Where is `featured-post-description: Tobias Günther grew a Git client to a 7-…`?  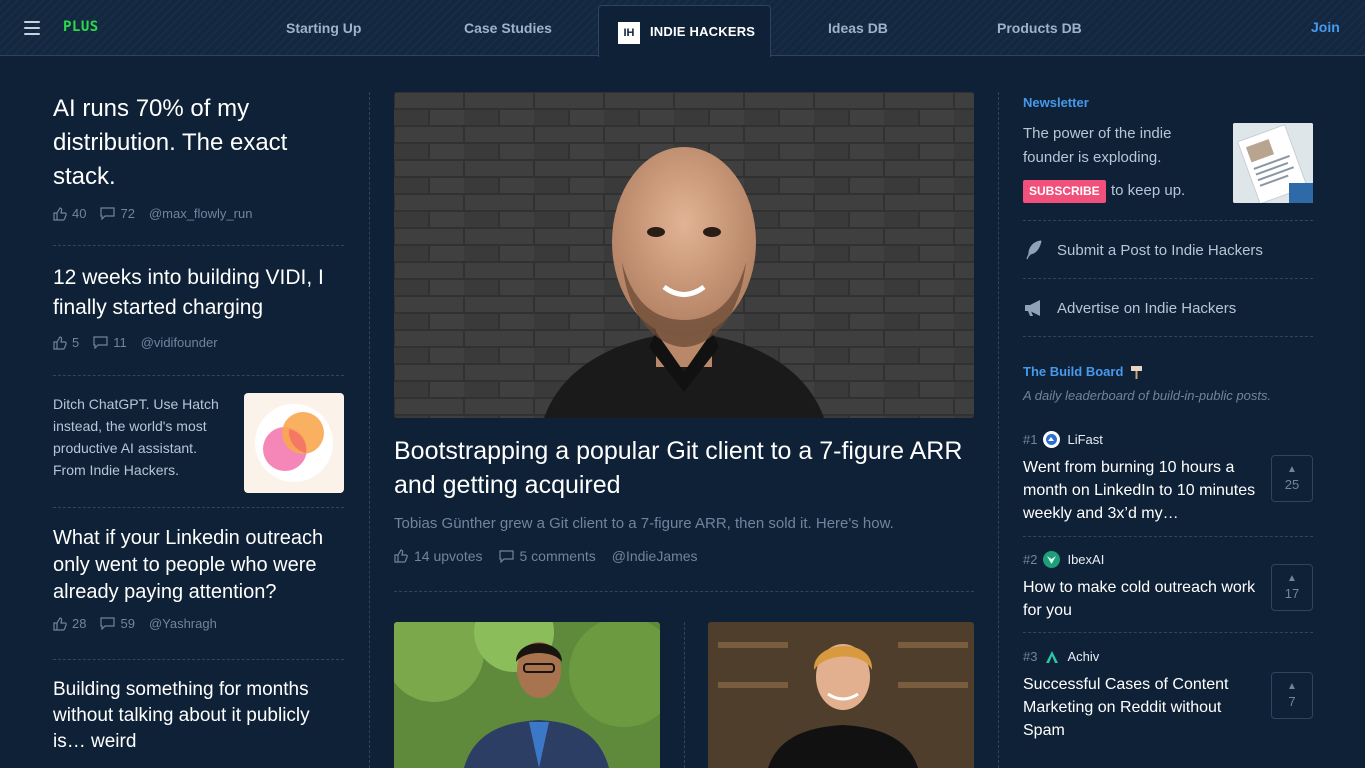 featured-post-description: Tobias Günther grew a Git client to a 7-… is located at coordinates (644, 523).